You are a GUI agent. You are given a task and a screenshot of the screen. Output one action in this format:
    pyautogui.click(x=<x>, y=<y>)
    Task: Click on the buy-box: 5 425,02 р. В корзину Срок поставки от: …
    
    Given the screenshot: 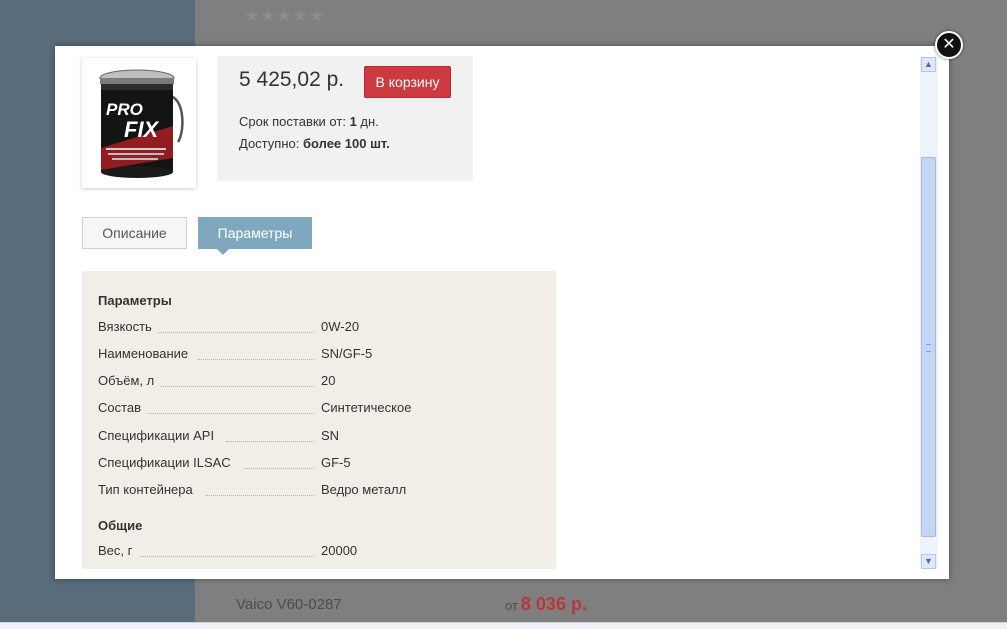 What is the action you would take?
    pyautogui.click(x=345, y=118)
    